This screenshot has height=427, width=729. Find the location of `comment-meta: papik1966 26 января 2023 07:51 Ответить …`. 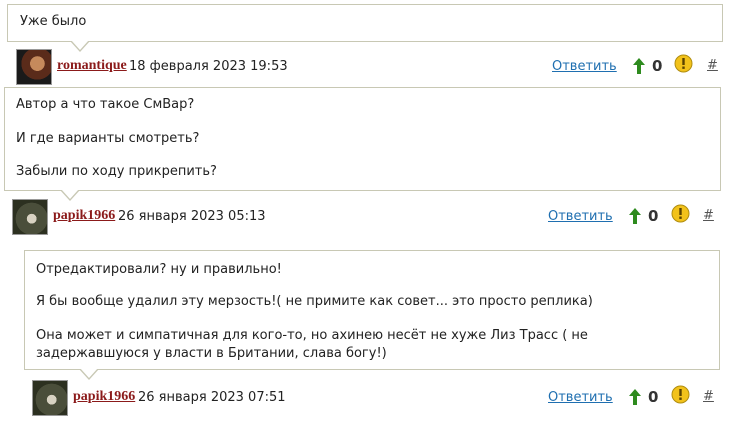

comment-meta: papik1966 26 января 2023 07:51 Ответить … is located at coordinates (374, 398).